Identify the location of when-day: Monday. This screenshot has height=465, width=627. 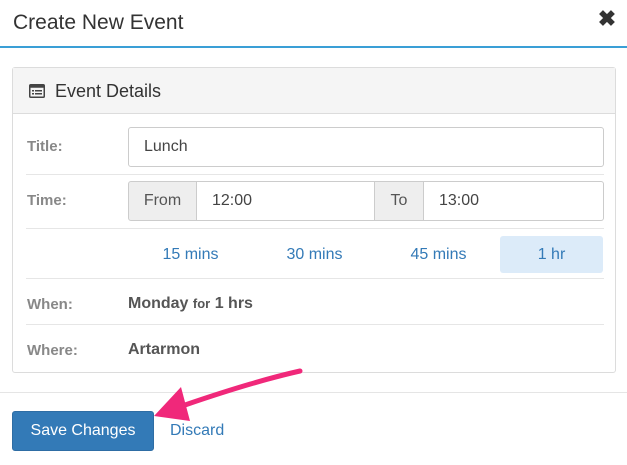
(158, 303).